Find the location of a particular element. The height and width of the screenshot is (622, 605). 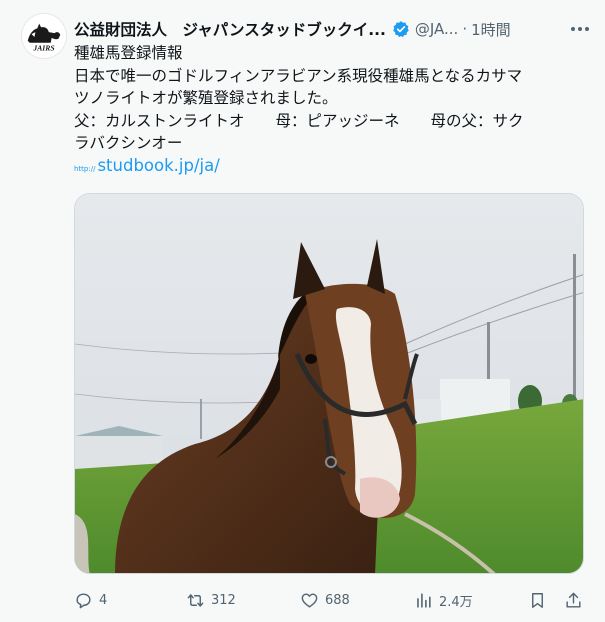

account-avatar: JAIRS is located at coordinates (44, 36).